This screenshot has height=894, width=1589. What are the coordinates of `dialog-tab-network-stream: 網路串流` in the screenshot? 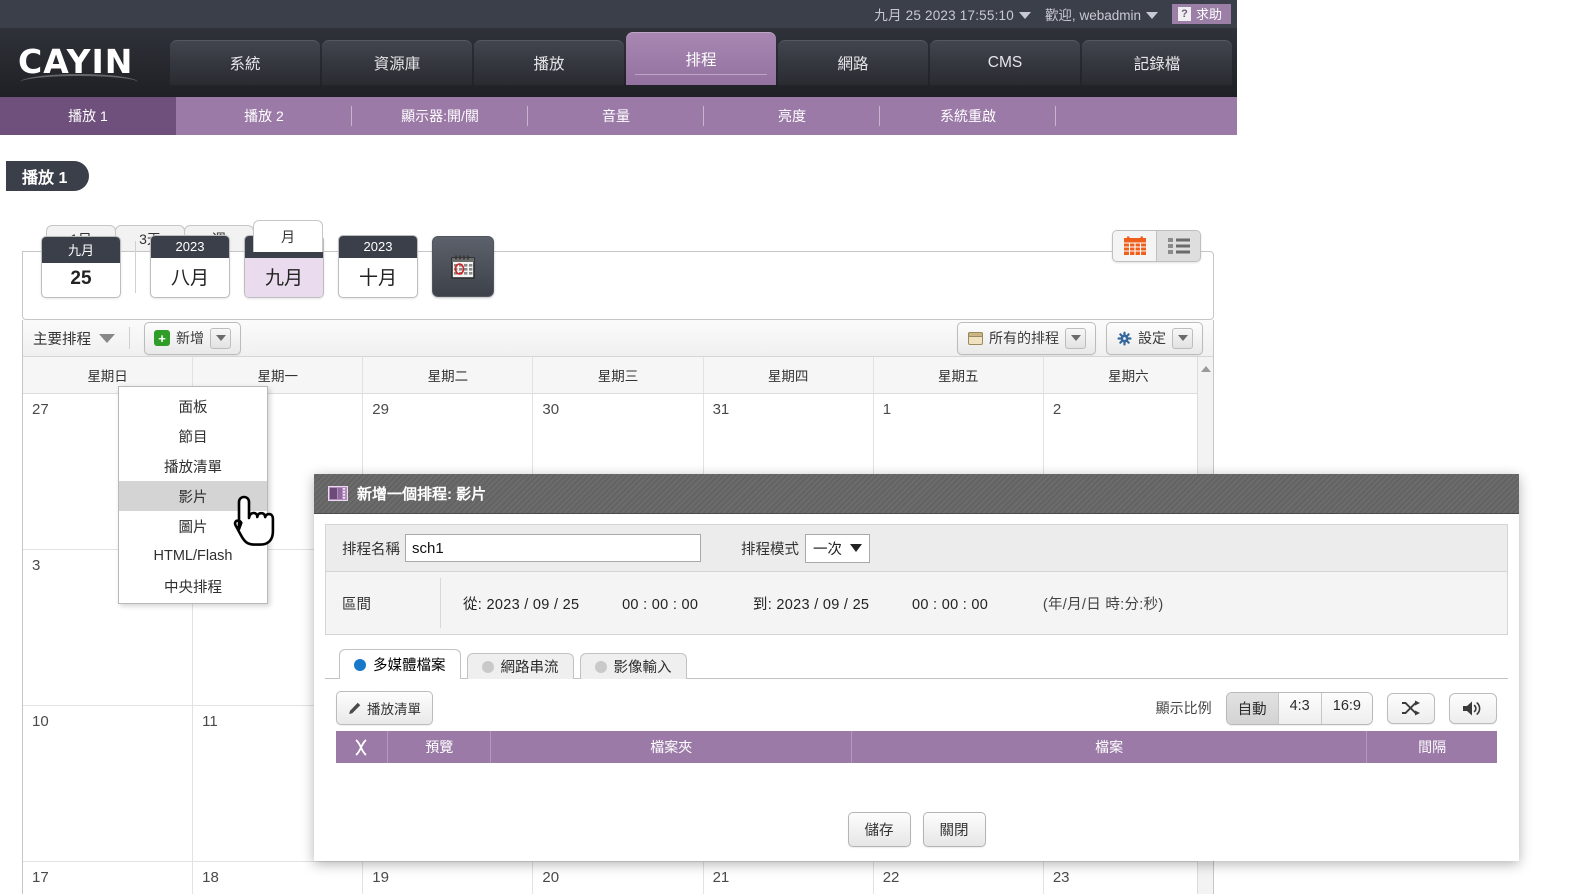 It's located at (520, 666).